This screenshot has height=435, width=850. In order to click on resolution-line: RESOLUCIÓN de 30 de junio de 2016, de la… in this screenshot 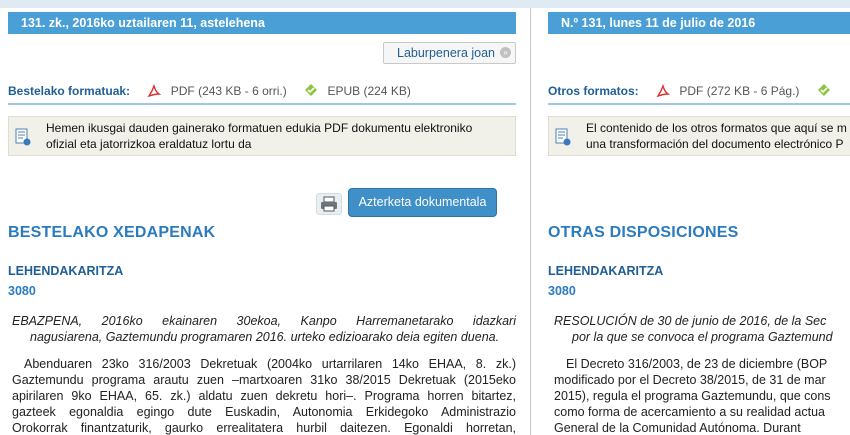, I will do `click(690, 321)`.